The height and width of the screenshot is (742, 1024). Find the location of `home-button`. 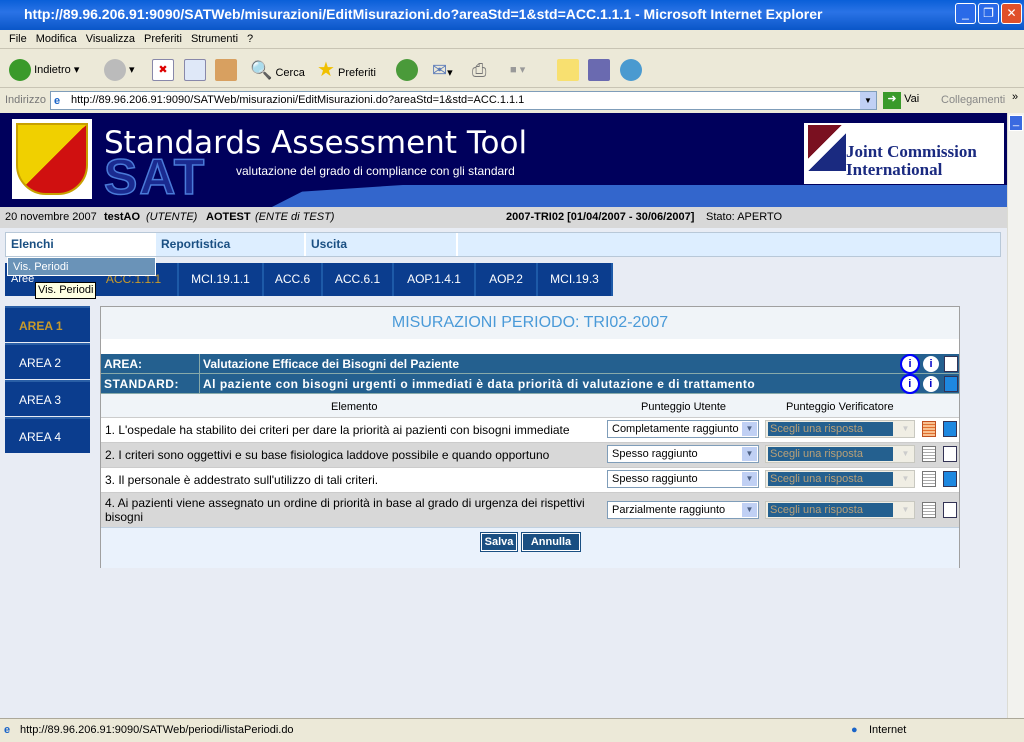

home-button is located at coordinates (226, 70).